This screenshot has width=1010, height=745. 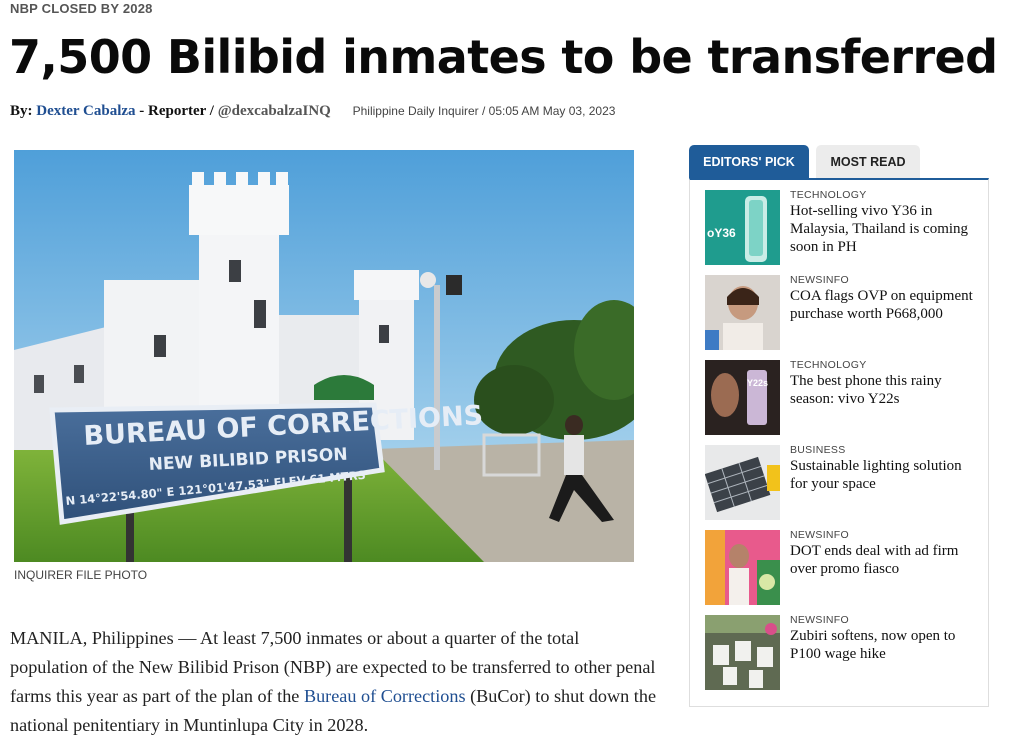 What do you see at coordinates (721, 233) in the screenshot?
I see `thumb-label: oY36` at bounding box center [721, 233].